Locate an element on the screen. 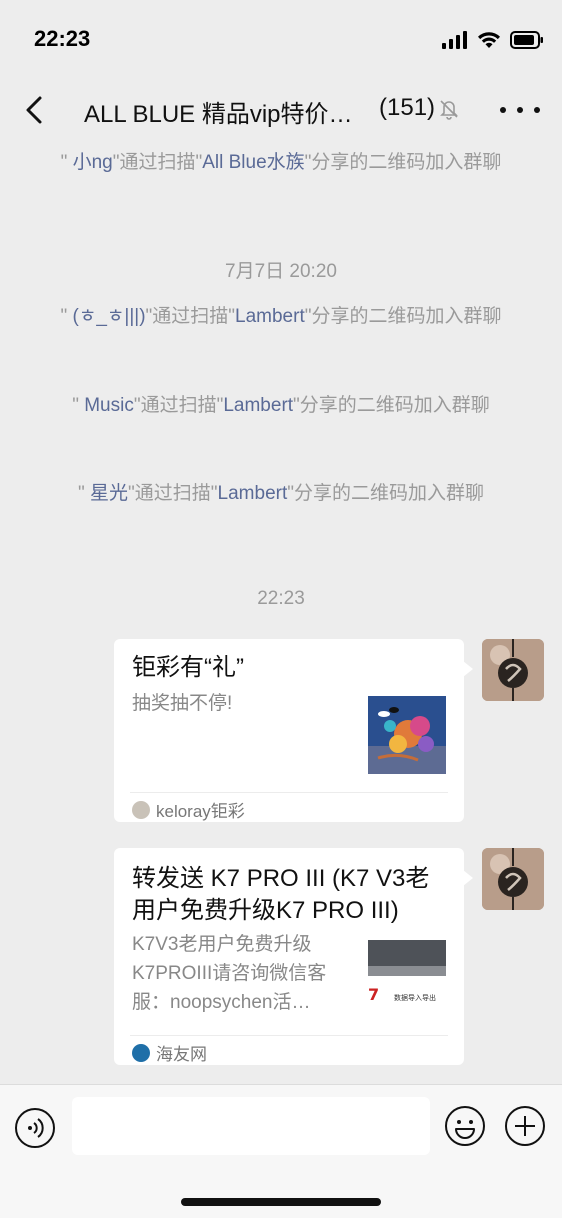  card-description: K7PROIII请咨询微信客 is located at coordinates (229, 973).